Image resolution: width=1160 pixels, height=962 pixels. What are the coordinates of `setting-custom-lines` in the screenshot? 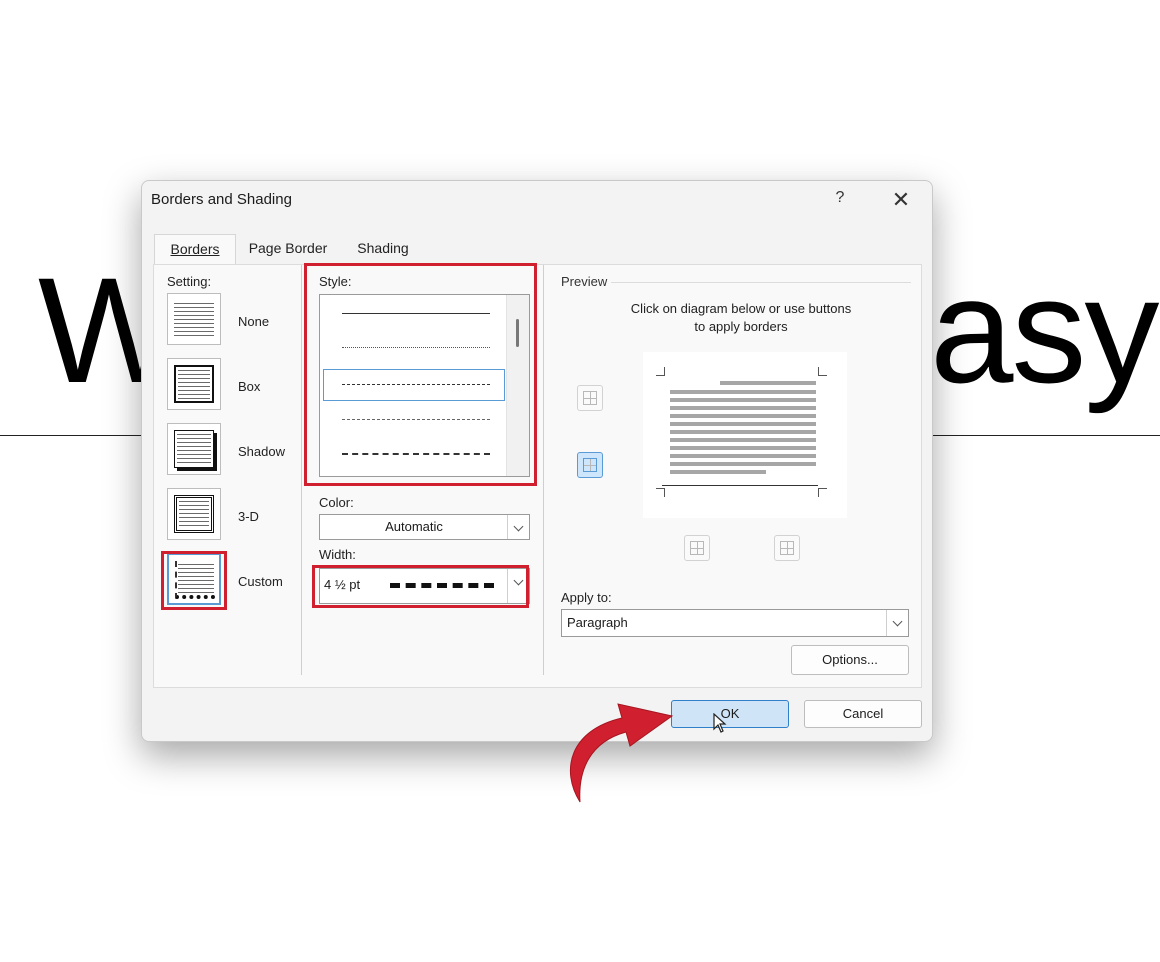 It's located at (195, 580).